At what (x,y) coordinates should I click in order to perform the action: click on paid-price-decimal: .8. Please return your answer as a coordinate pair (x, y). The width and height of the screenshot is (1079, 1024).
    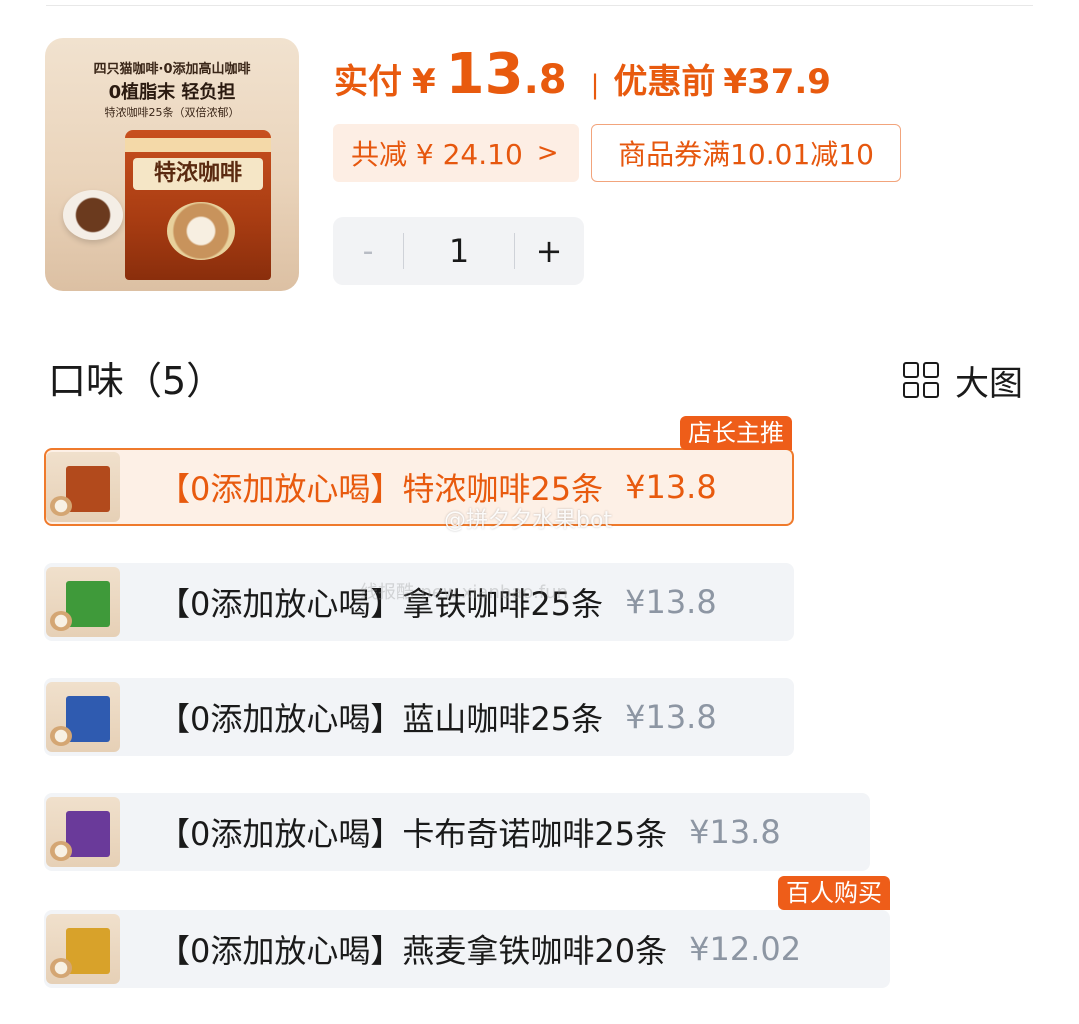
    Looking at the image, I should click on (545, 80).